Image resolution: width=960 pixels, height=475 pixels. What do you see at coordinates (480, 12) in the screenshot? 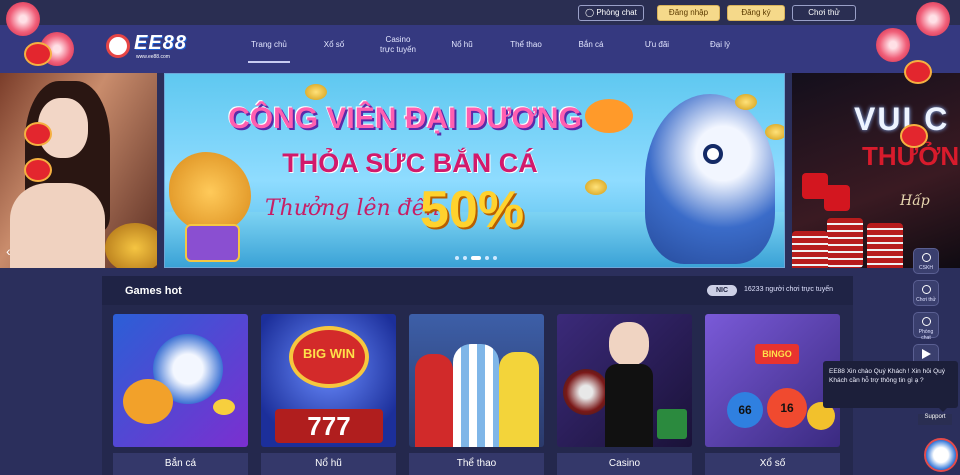
I see `top-bar: ◯ Phòng chat Đăng nhập Đăng ký Chơi thử` at bounding box center [480, 12].